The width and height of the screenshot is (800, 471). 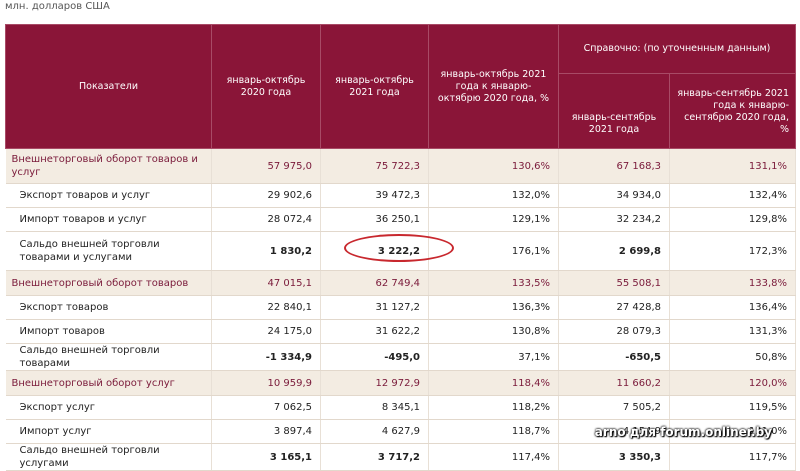 I want to click on cell-value: 57 975,0, so click(x=266, y=166).